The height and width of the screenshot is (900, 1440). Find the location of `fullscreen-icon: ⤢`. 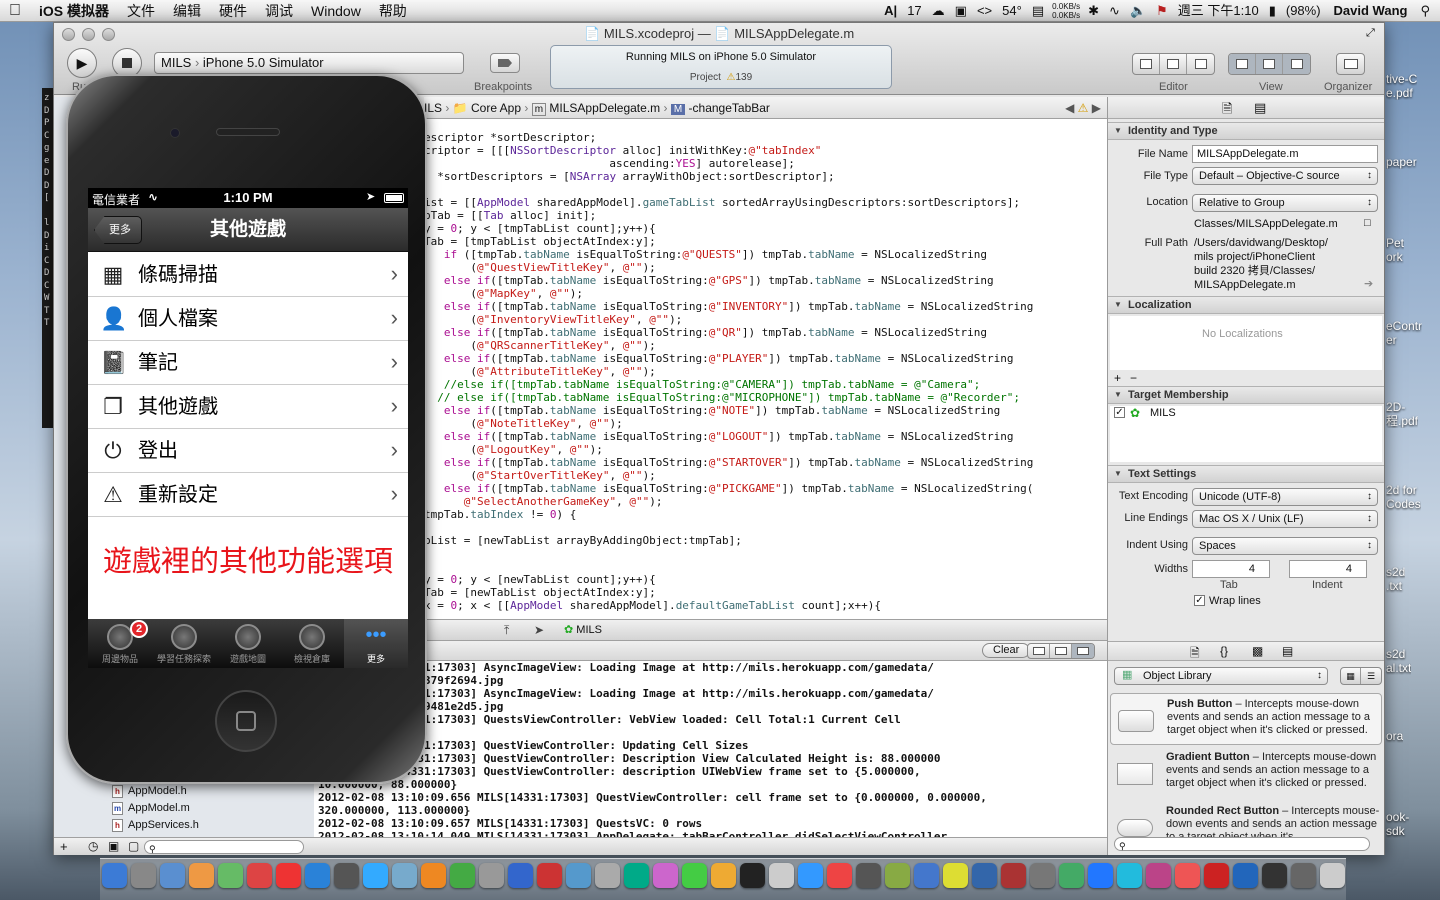

fullscreen-icon: ⤢ is located at coordinates (1370, 33).